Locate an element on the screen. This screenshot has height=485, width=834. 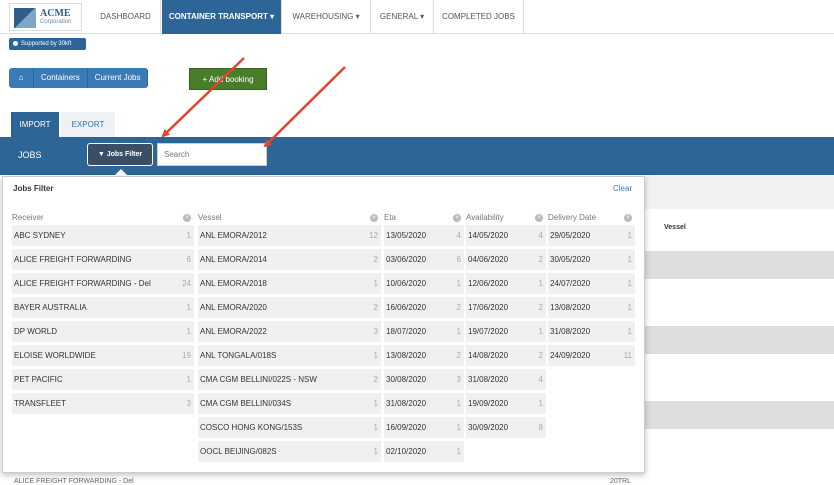
arrow-to-search-input is located at coordinates (304, 107).